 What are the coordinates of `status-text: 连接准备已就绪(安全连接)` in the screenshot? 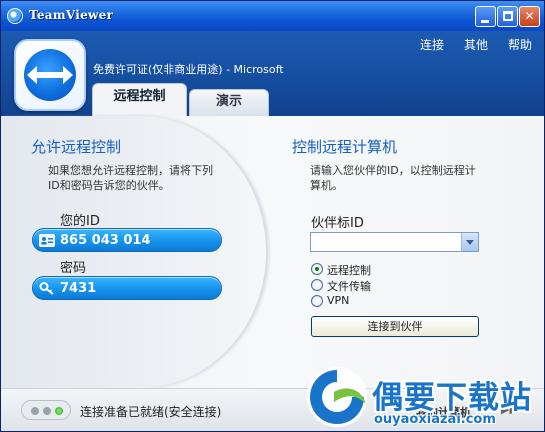 It's located at (151, 412).